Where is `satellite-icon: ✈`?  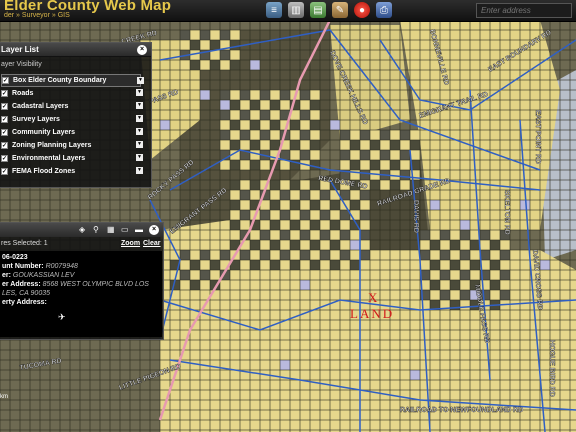
satellite-icon: ✈ is located at coordinates (62, 317).